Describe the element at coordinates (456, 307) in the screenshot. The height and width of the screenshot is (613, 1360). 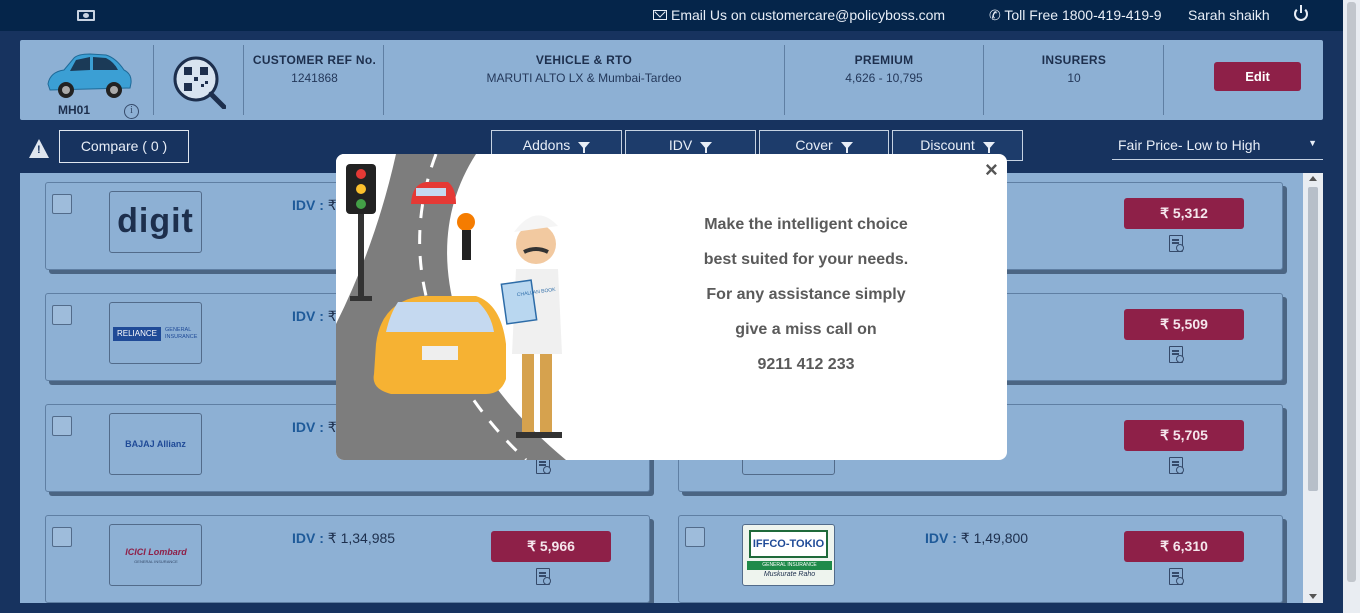
I see `traffic-police-illustration: CHALLAN BOOK` at that location.